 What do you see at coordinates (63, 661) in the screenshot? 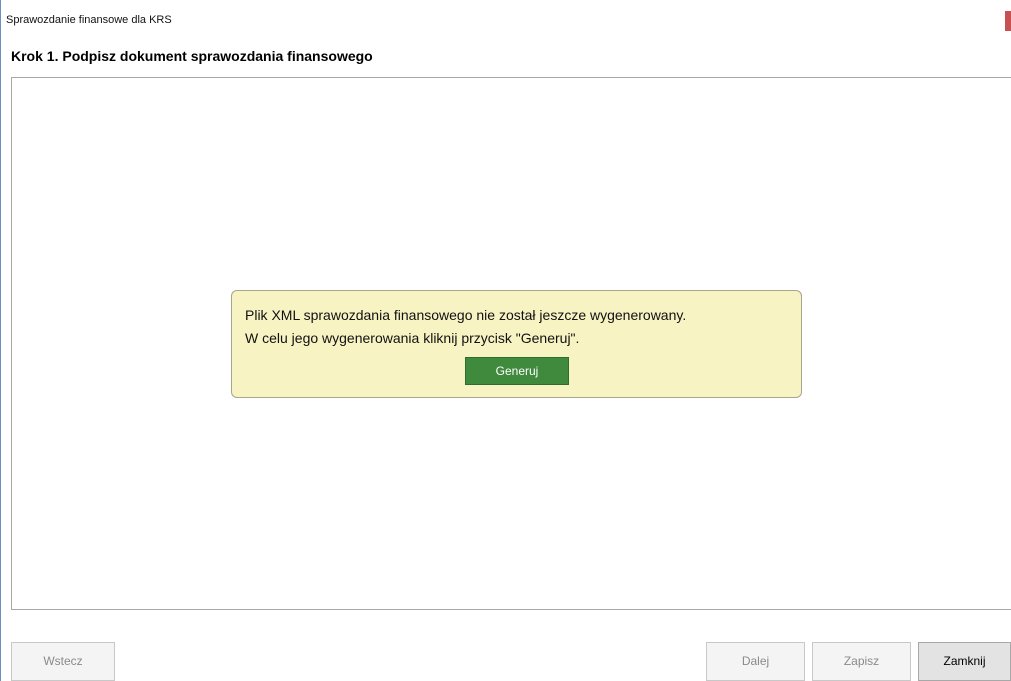
I see `back-button: Wstecz` at bounding box center [63, 661].